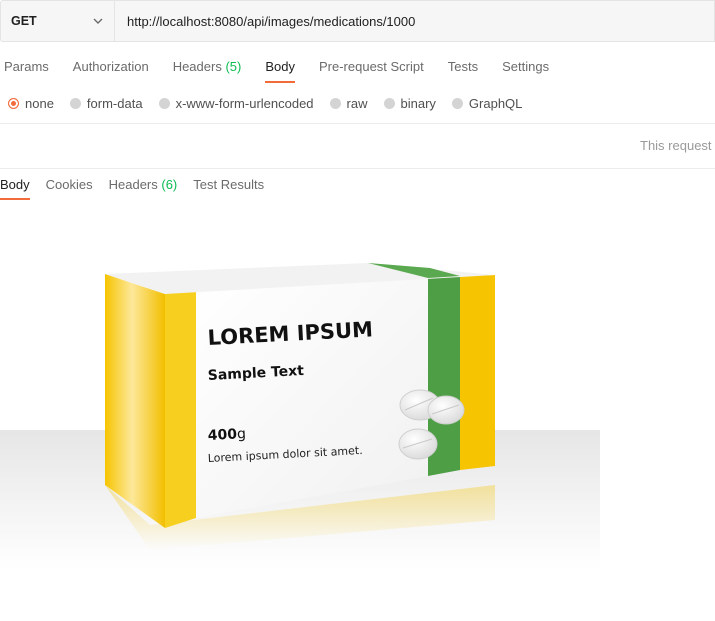  I want to click on tab-authorization: Authorization, so click(111, 71).